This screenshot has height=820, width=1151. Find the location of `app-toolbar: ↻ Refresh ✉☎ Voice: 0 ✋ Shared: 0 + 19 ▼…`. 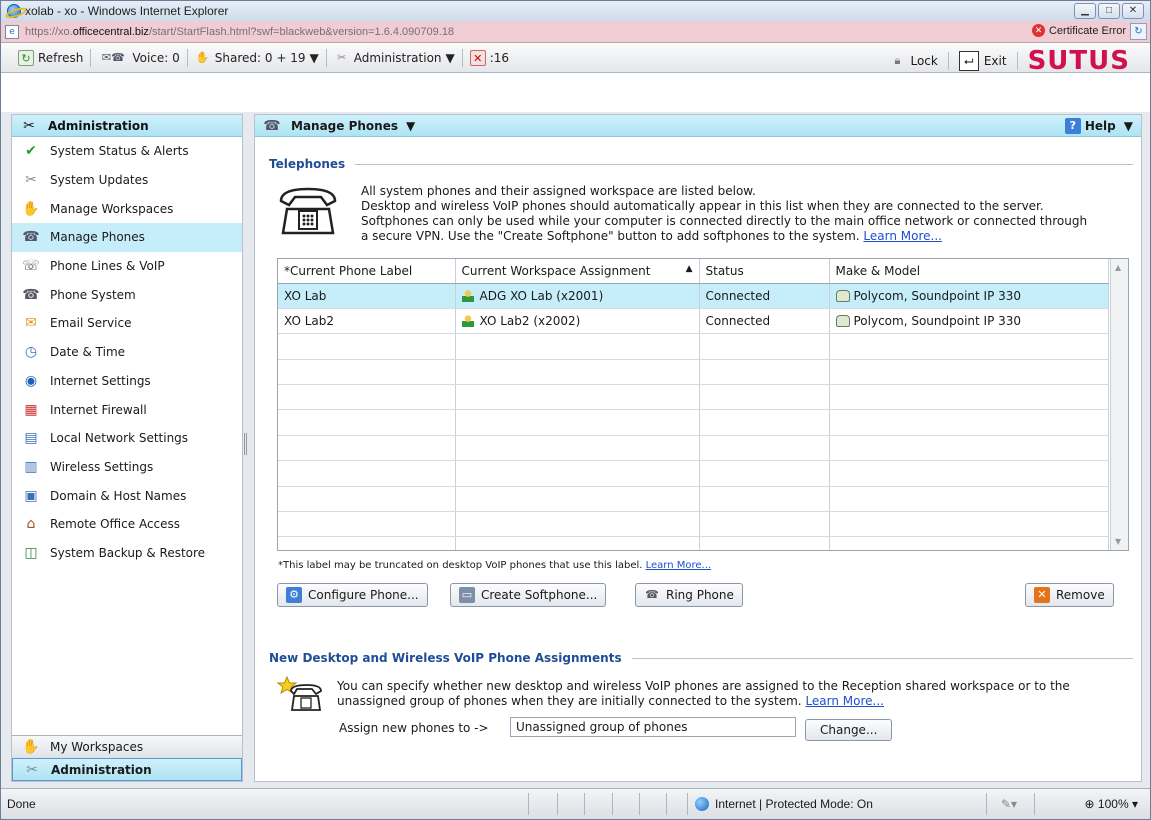

app-toolbar: ↻ Refresh ✉☎ Voice: 0 ✋ Shared: 0 + 19 ▼… is located at coordinates (575, 59).